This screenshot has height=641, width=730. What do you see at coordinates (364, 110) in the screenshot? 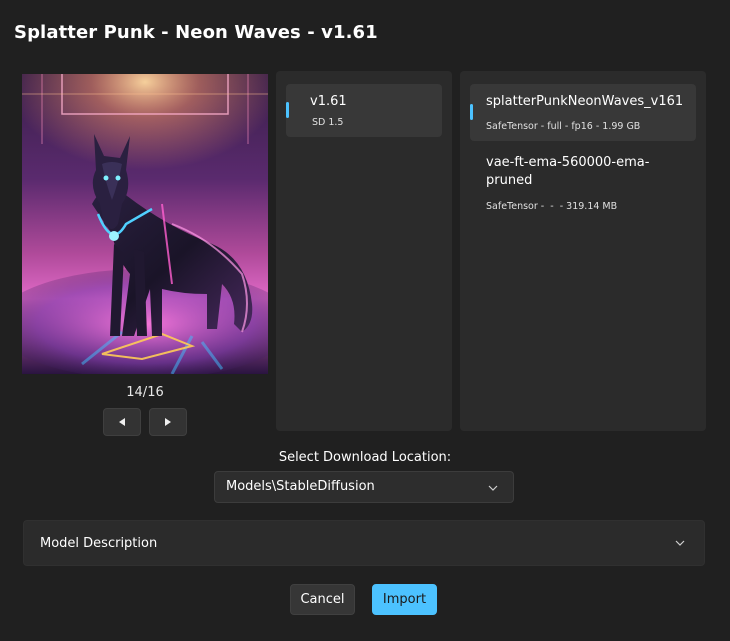
I see `version-item: v1.61 SD 1.5` at bounding box center [364, 110].